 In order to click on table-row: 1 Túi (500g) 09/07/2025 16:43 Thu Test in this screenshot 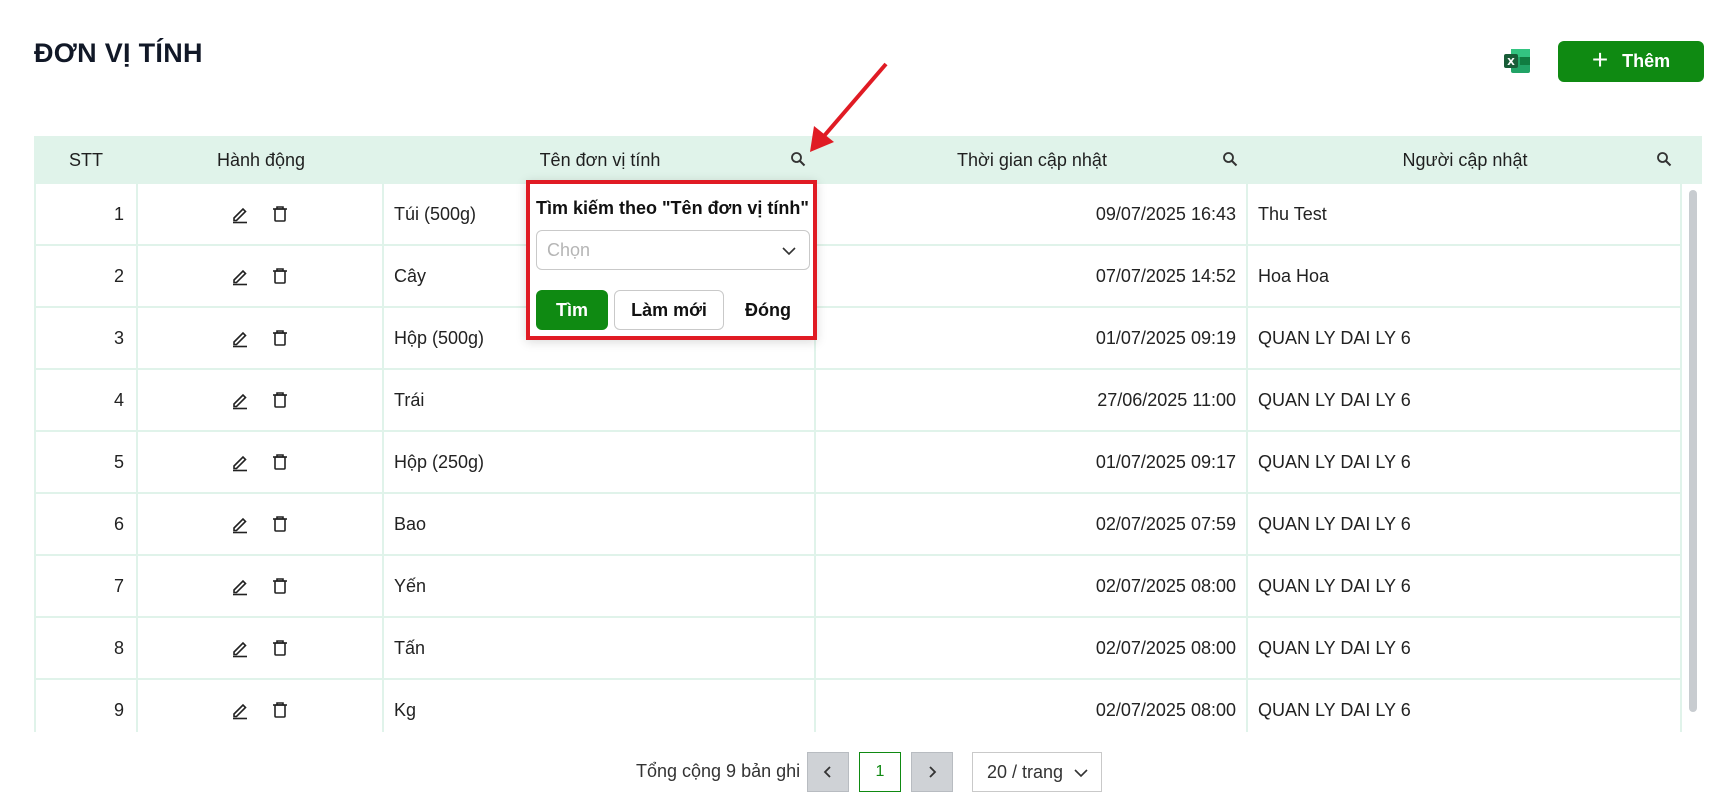, I will do `click(858, 215)`.